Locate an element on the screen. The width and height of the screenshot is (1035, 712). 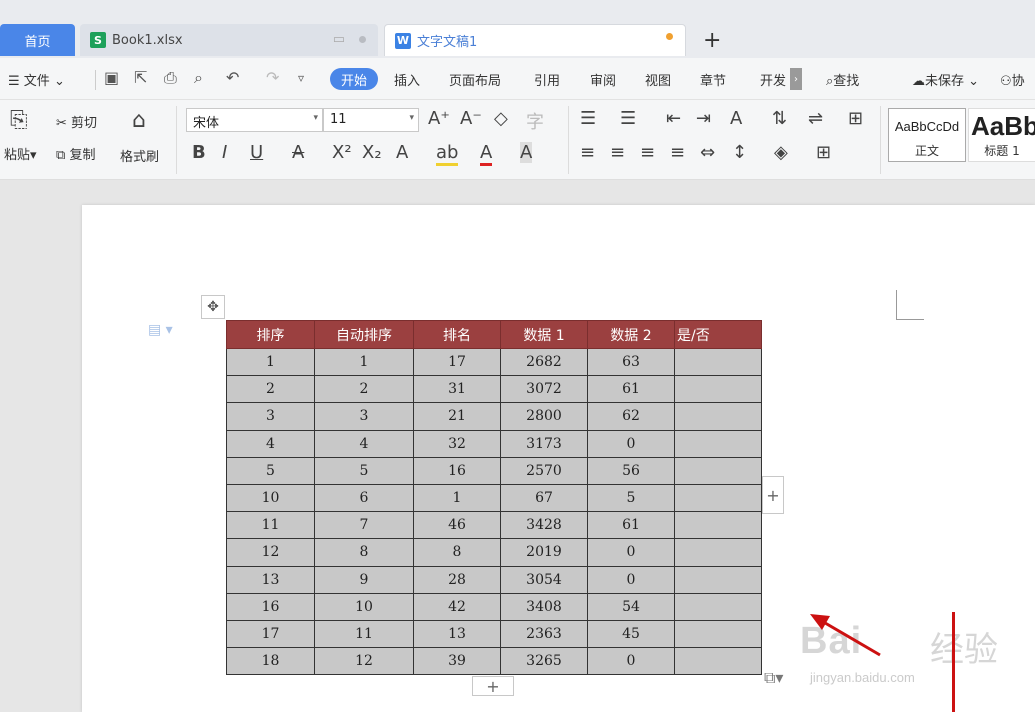
table-cell: 2363 is located at coordinates (544, 634).